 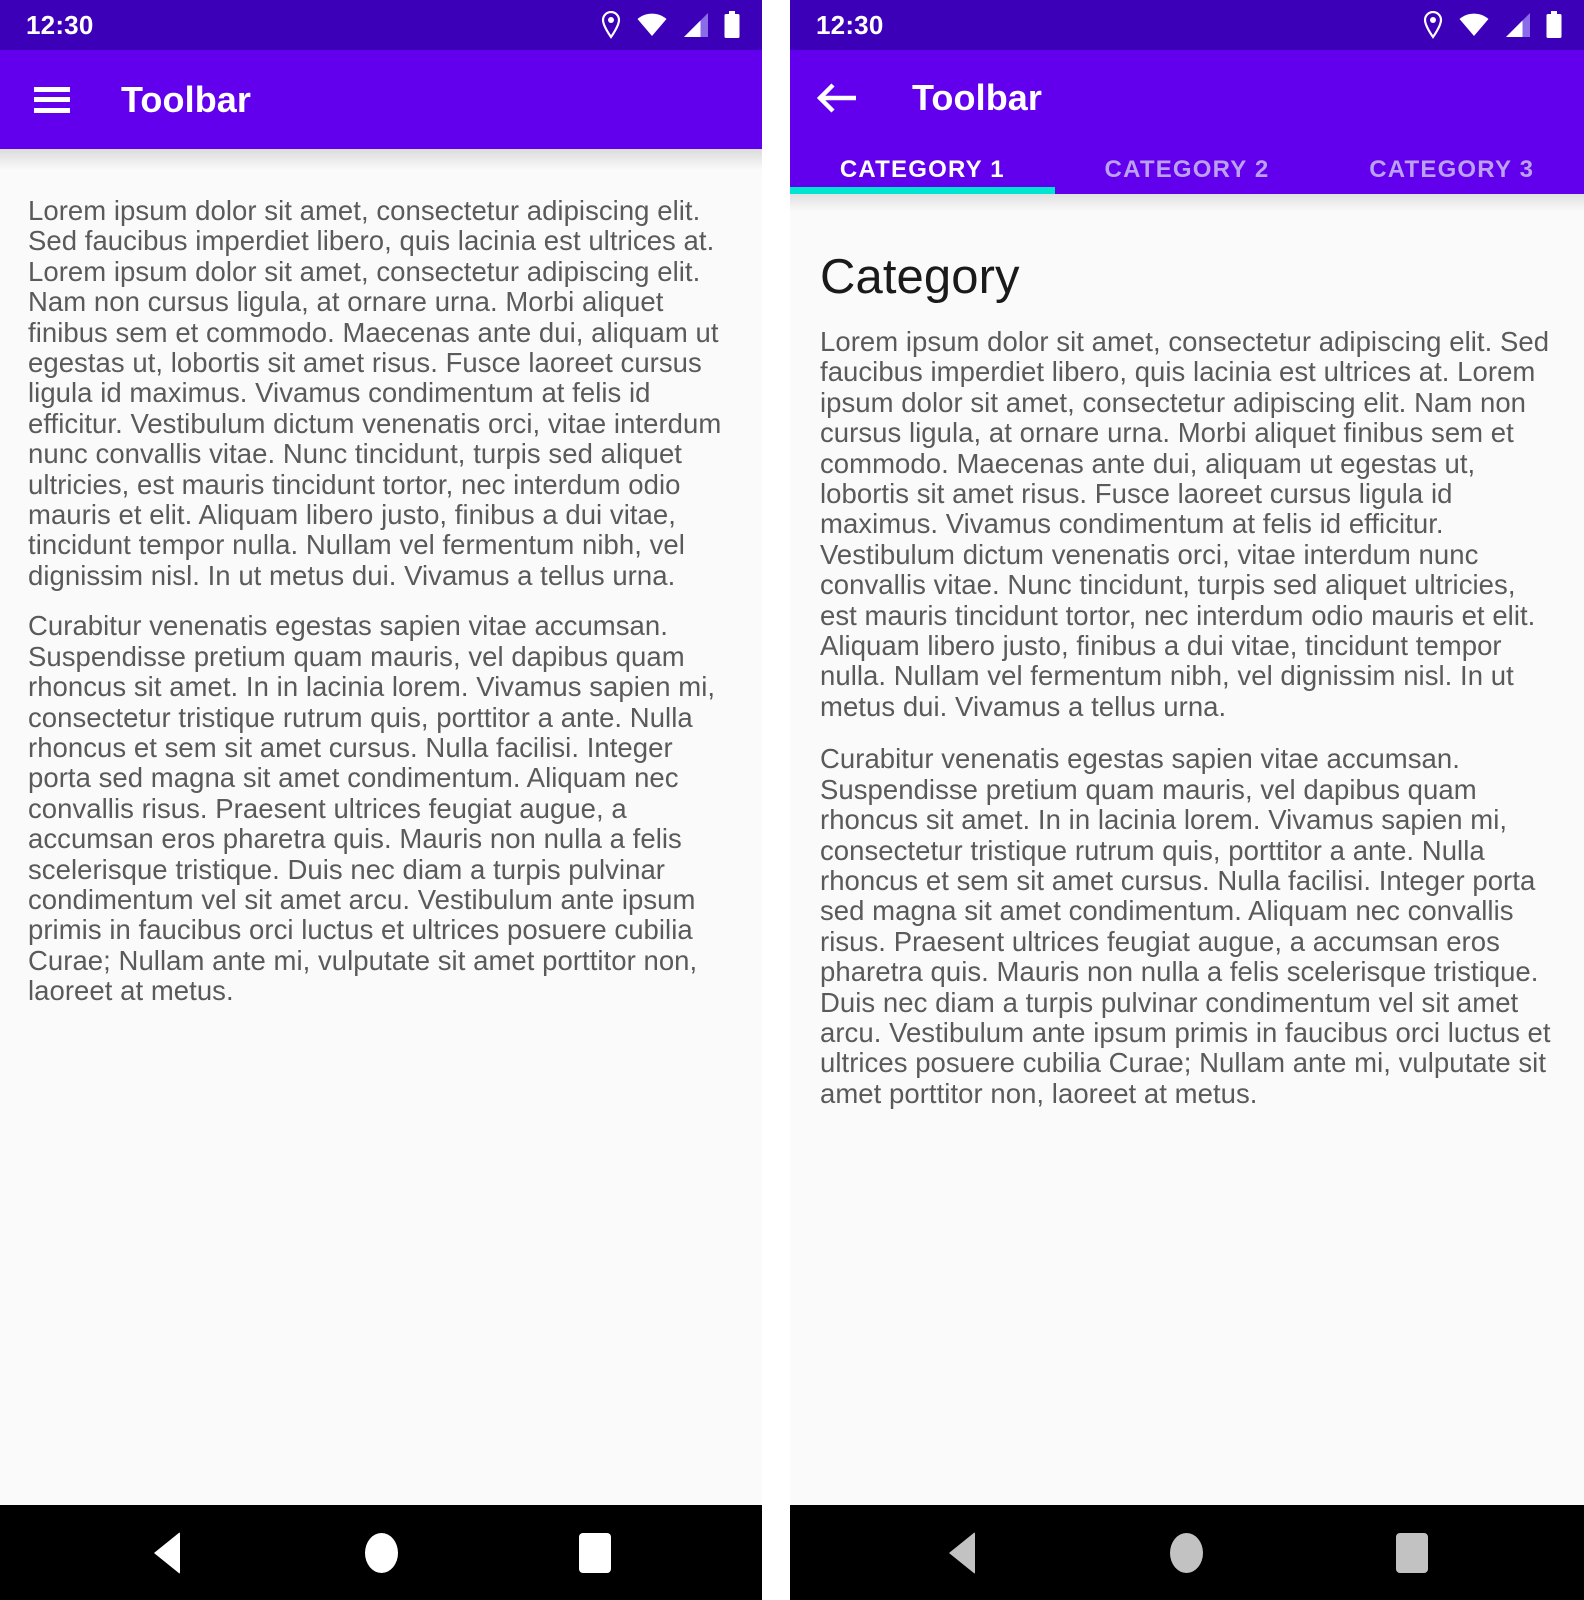 I want to click on tab-label: CATEGORY 1, so click(x=922, y=169).